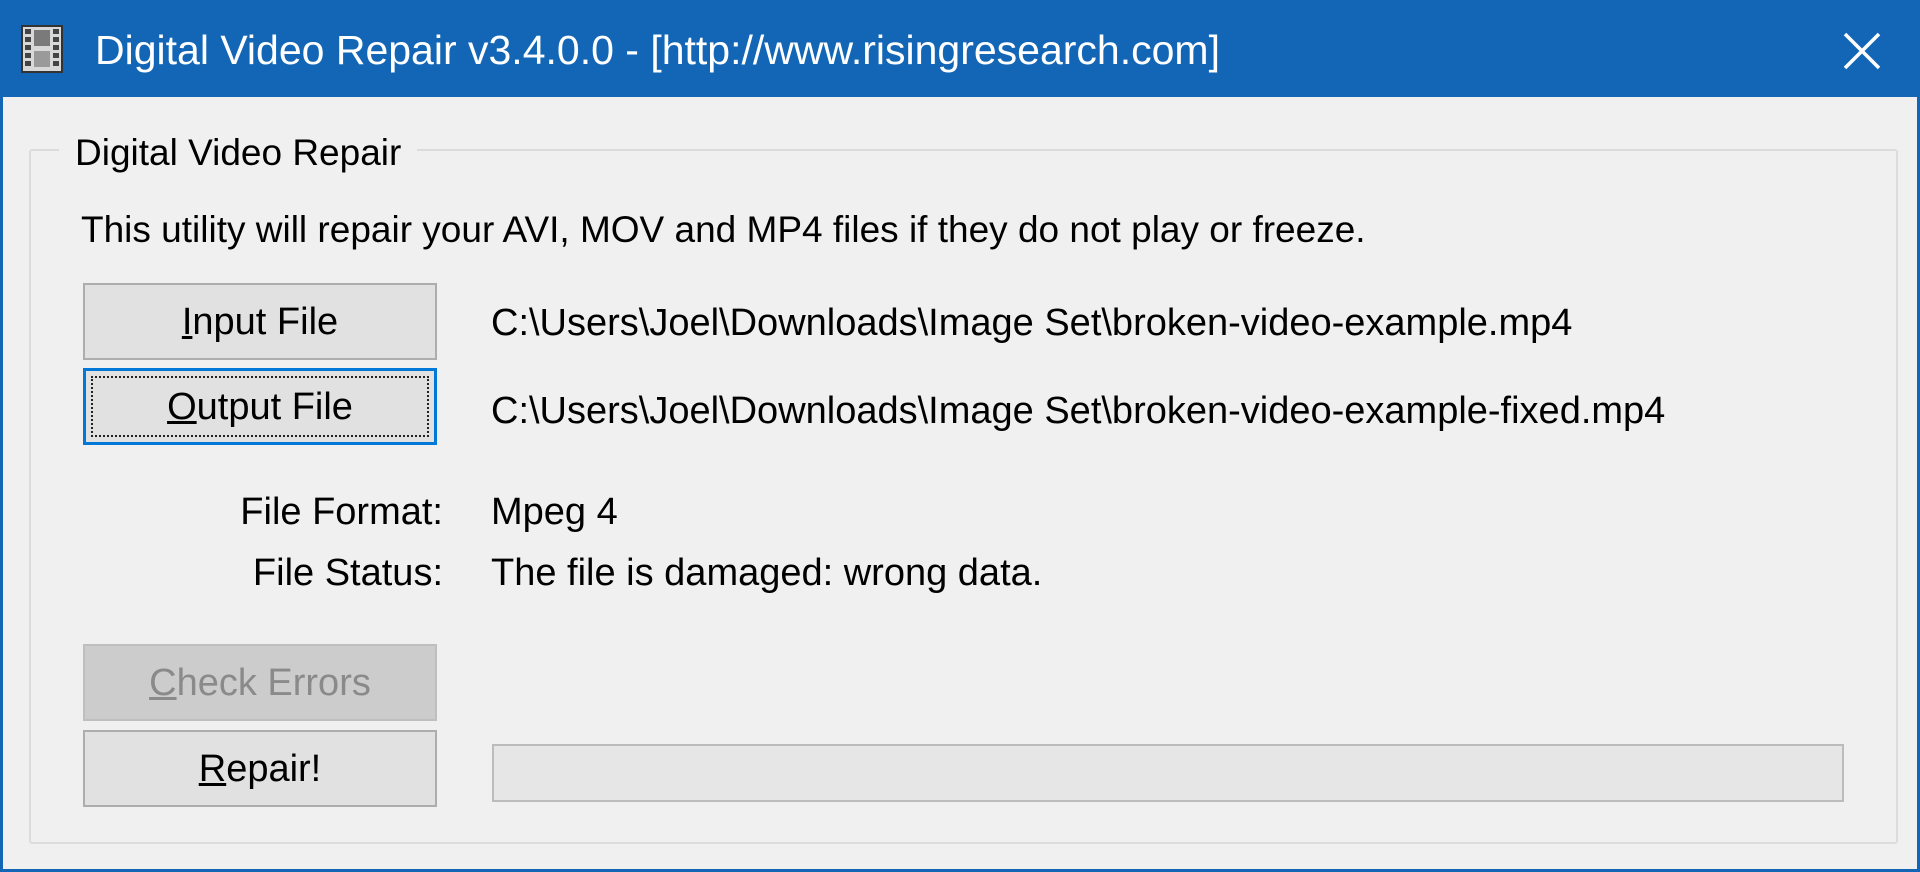 Image resolution: width=1920 pixels, height=872 pixels. Describe the element at coordinates (341, 512) in the screenshot. I see `file-format-label: File Format:` at that location.